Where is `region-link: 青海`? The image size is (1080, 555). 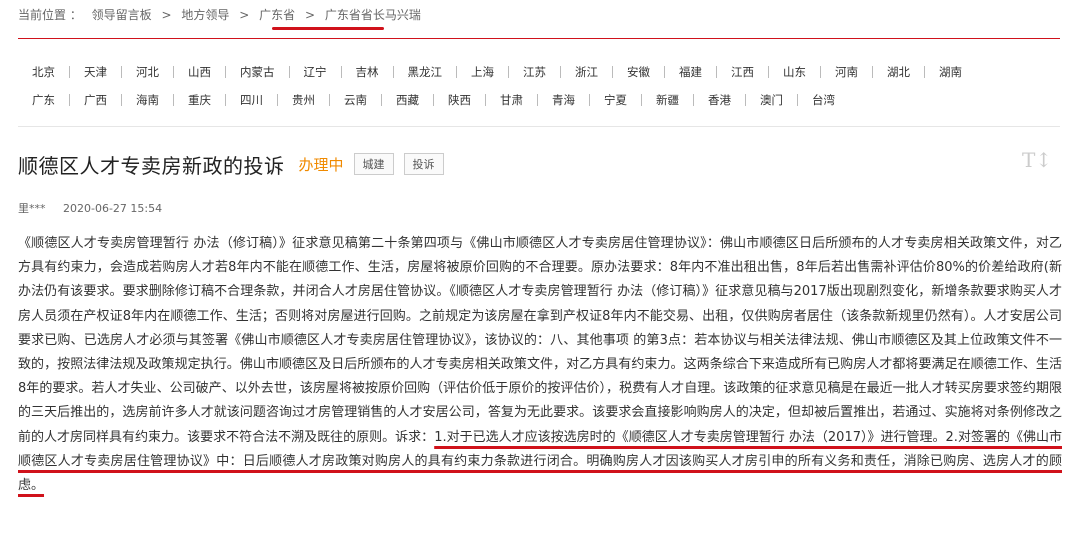 region-link: 青海 is located at coordinates (564, 100).